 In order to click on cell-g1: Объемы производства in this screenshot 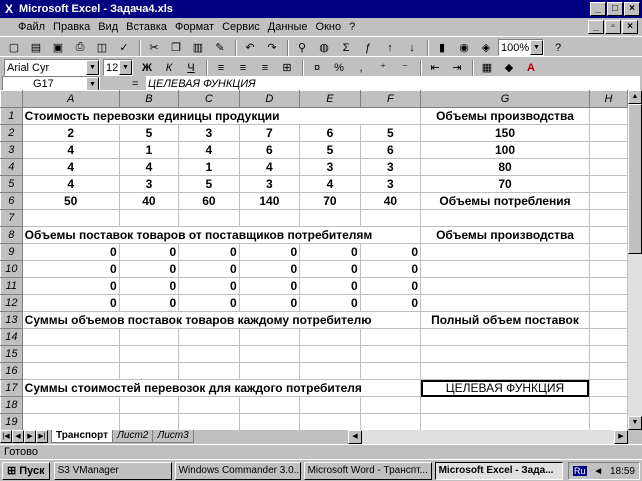, I will do `click(505, 116)`.